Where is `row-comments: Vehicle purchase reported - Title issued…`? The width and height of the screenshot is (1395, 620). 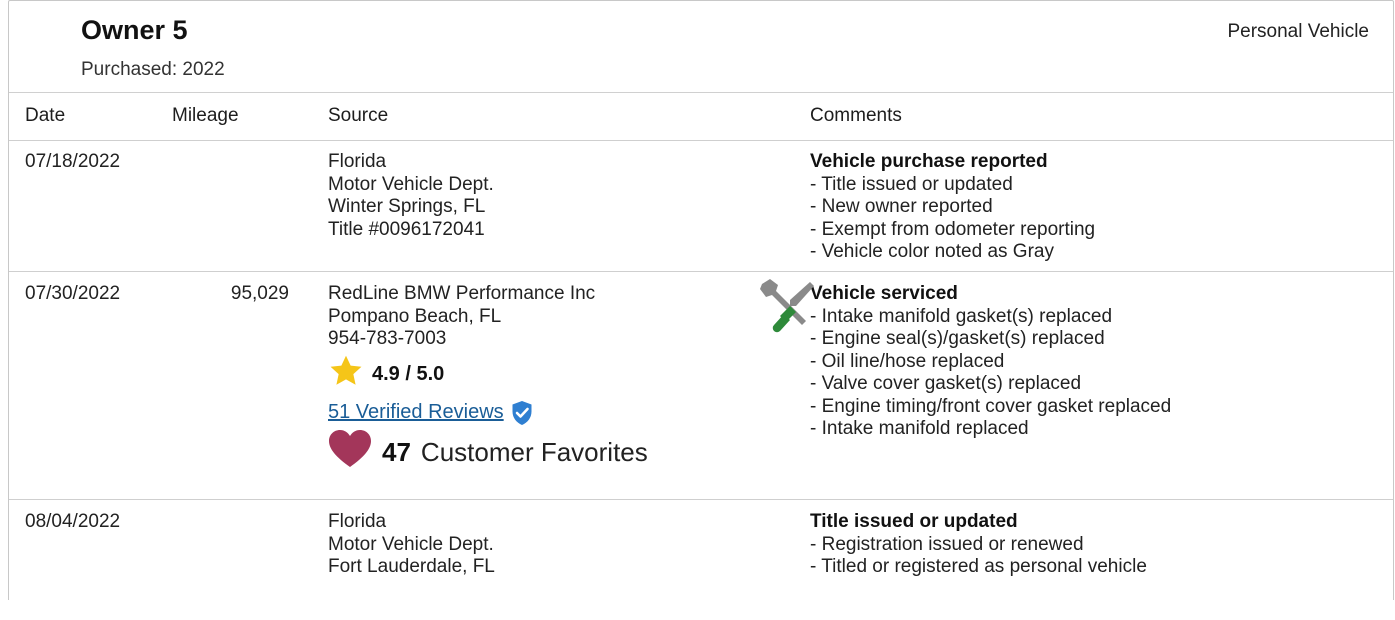 row-comments: Vehicle purchase reported - Title issued… is located at coordinates (952, 207).